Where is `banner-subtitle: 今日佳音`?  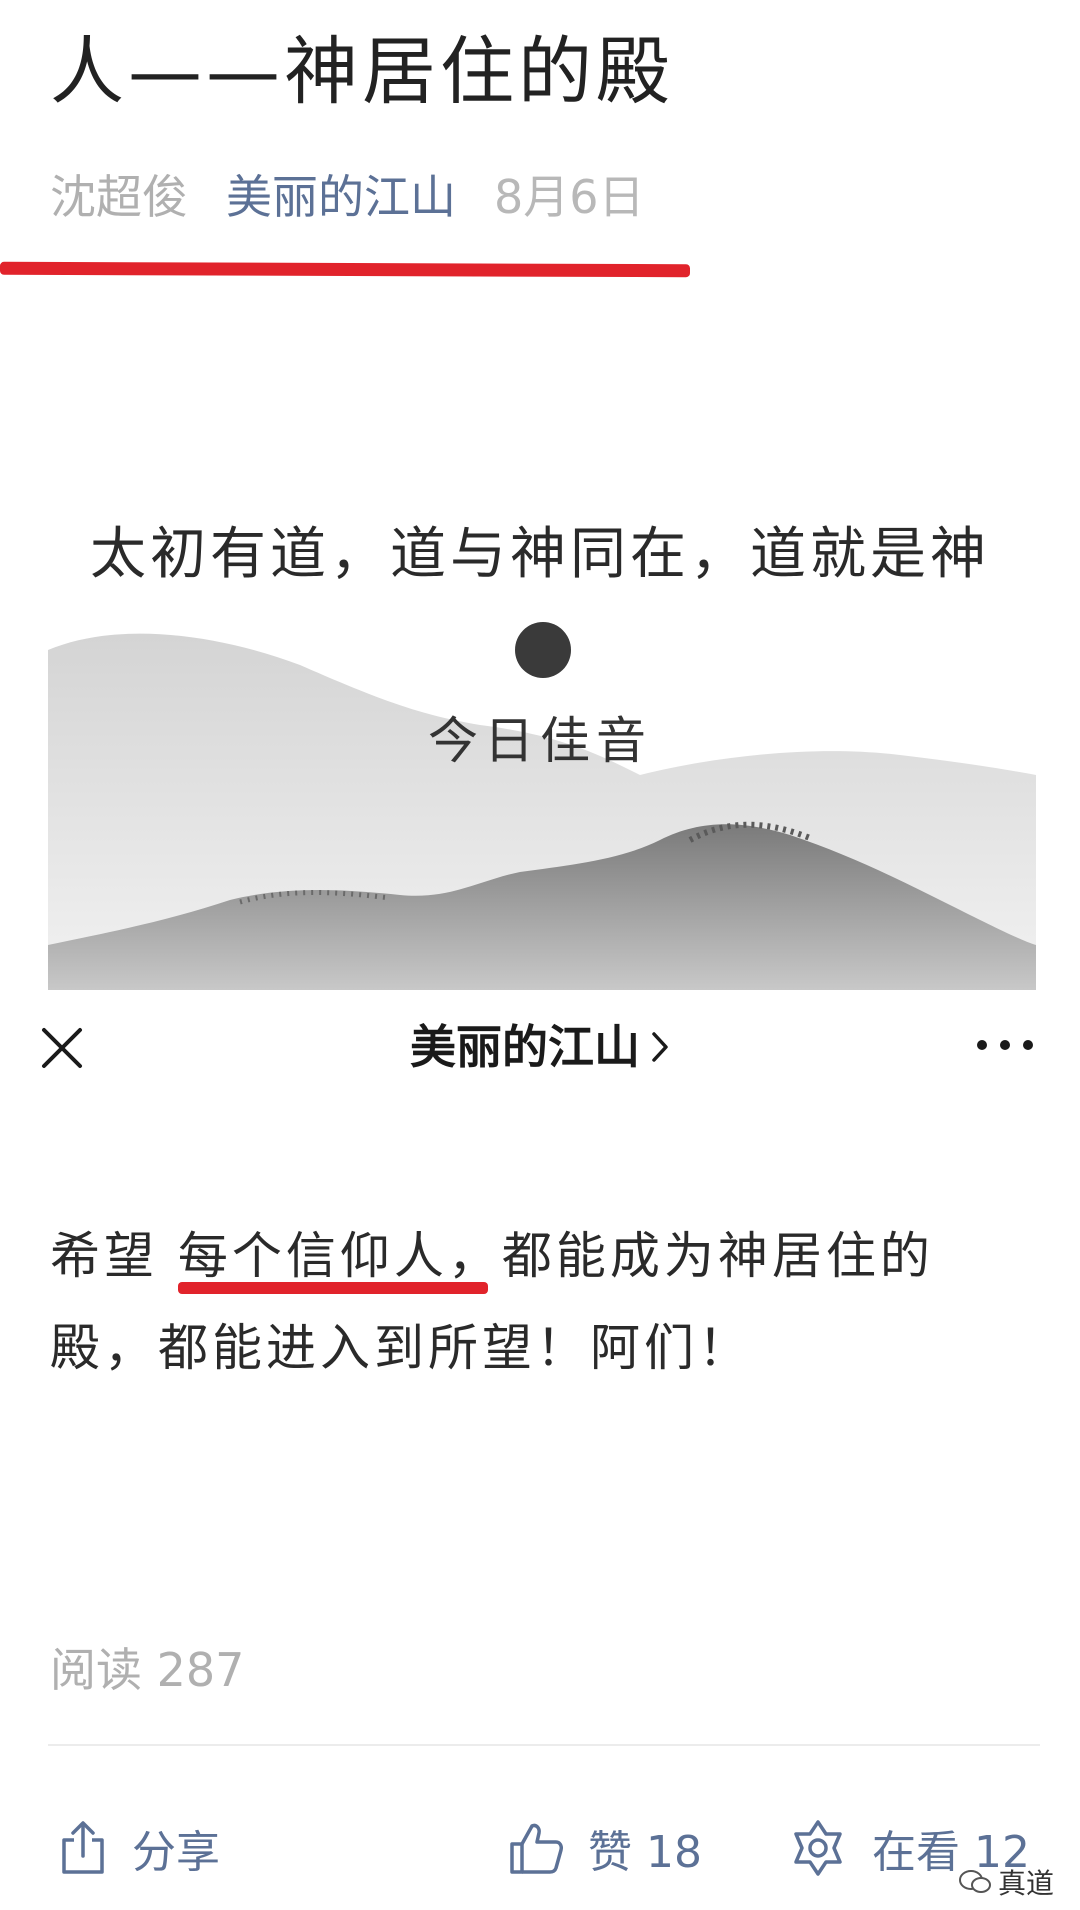 banner-subtitle: 今日佳音 is located at coordinates (540, 741).